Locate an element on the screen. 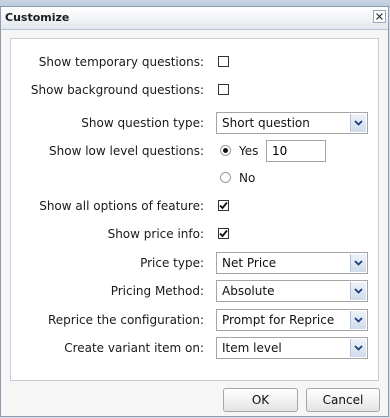  reprice-configuration-select: Prompt for Reprice is located at coordinates (292, 320).